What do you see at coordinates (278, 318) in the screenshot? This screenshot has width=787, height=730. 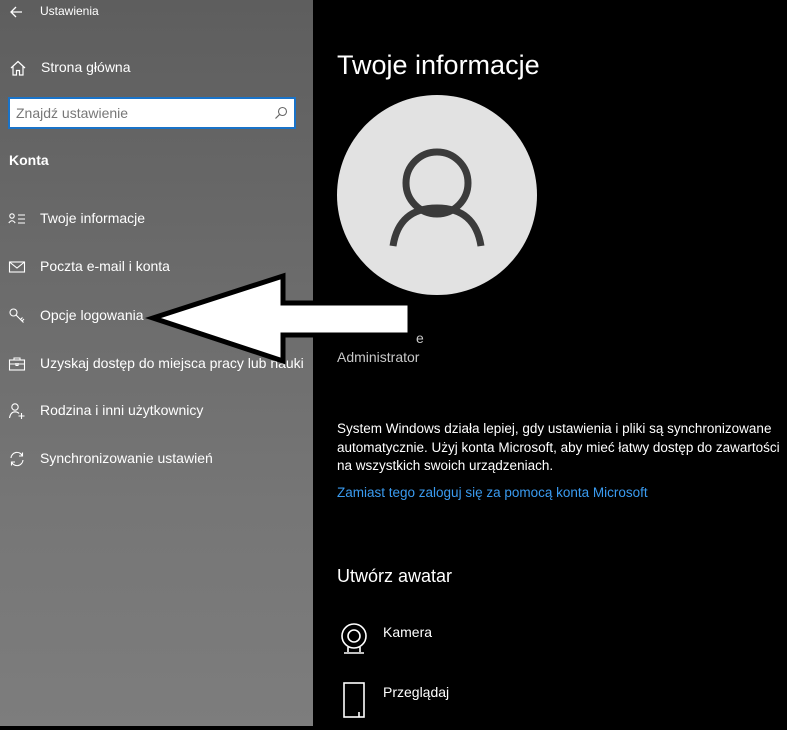 I see `pointer-arrow-annotation` at bounding box center [278, 318].